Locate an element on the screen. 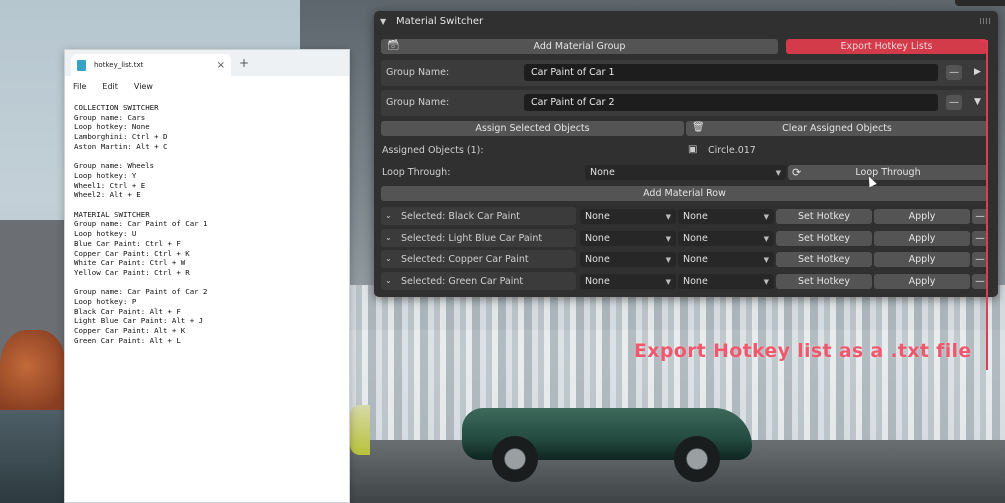 This screenshot has height=503, width=1005. loop-through-button: ⟳ Loop Through is located at coordinates (888, 172).